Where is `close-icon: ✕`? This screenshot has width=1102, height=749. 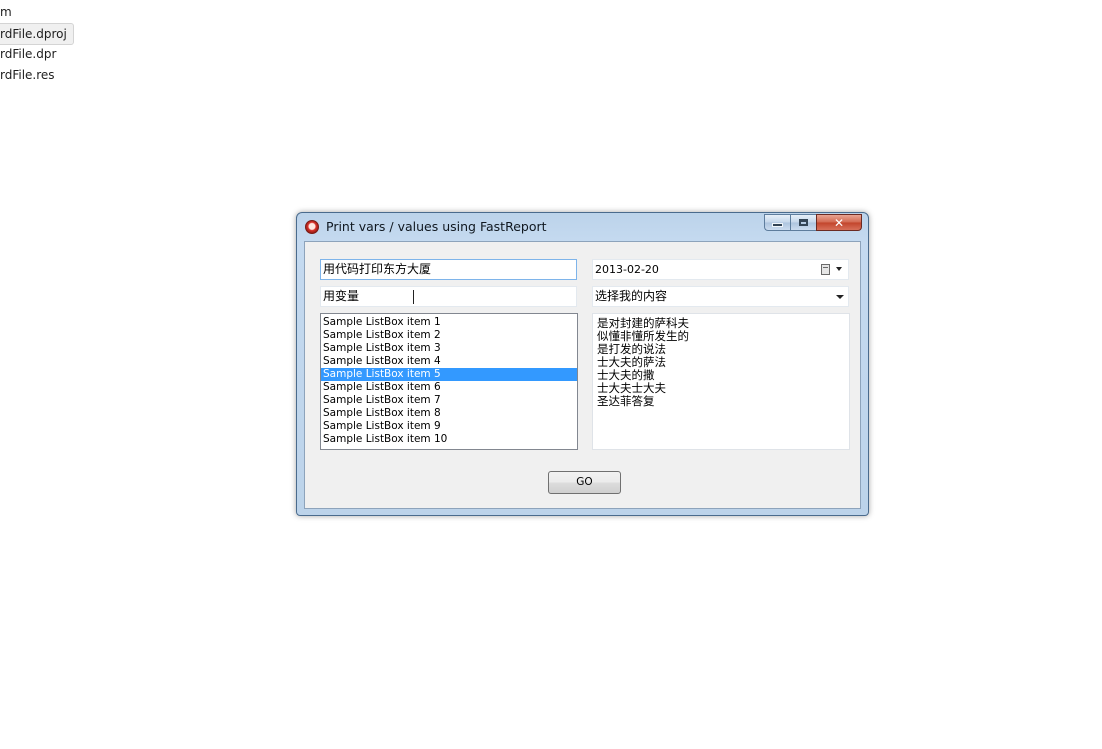
close-icon: ✕ is located at coordinates (839, 222).